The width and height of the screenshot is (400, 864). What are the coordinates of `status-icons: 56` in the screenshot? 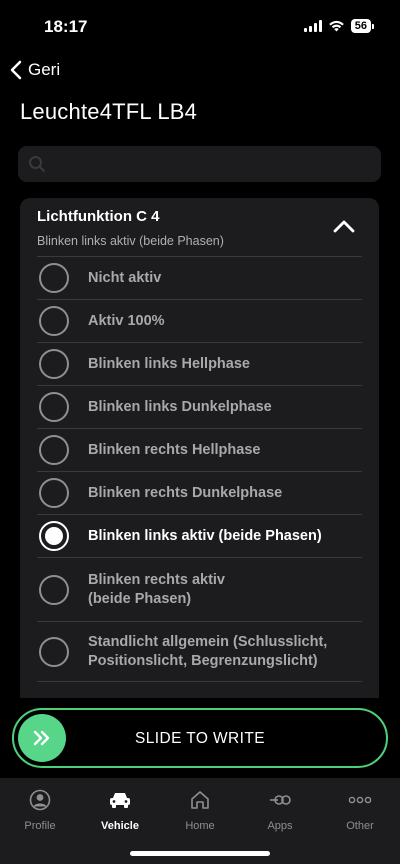 It's located at (338, 26).